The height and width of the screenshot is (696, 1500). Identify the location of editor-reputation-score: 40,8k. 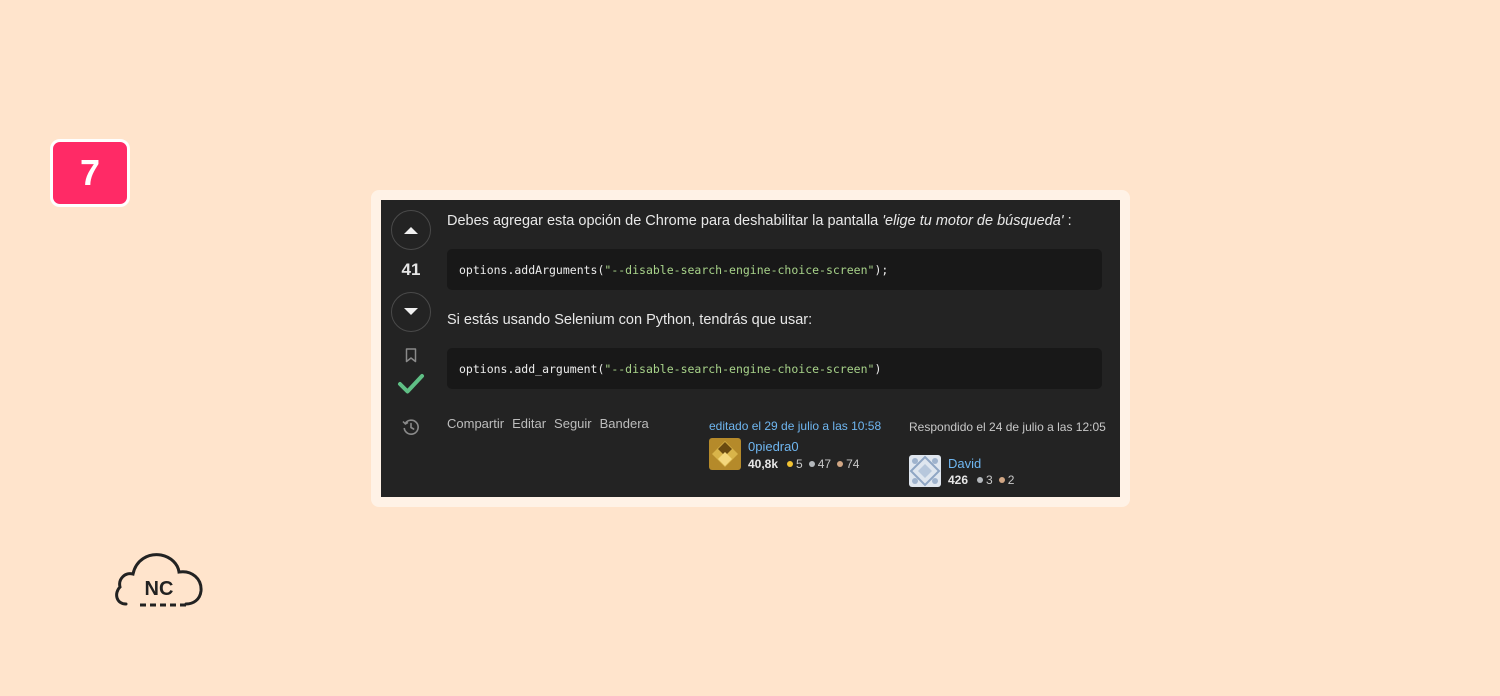
(763, 464).